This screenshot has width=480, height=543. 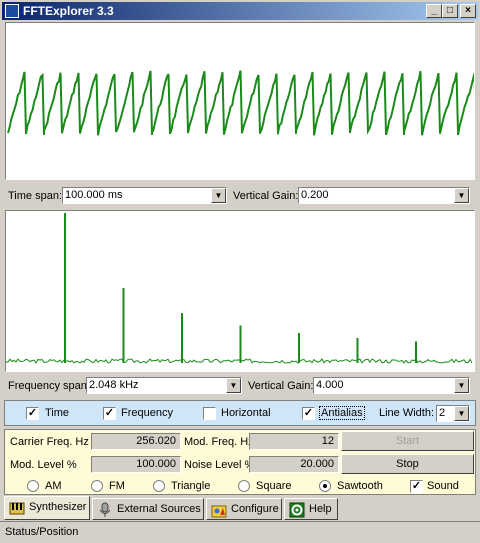 What do you see at coordinates (53, 486) in the screenshot?
I see `am-radio-label: AM` at bounding box center [53, 486].